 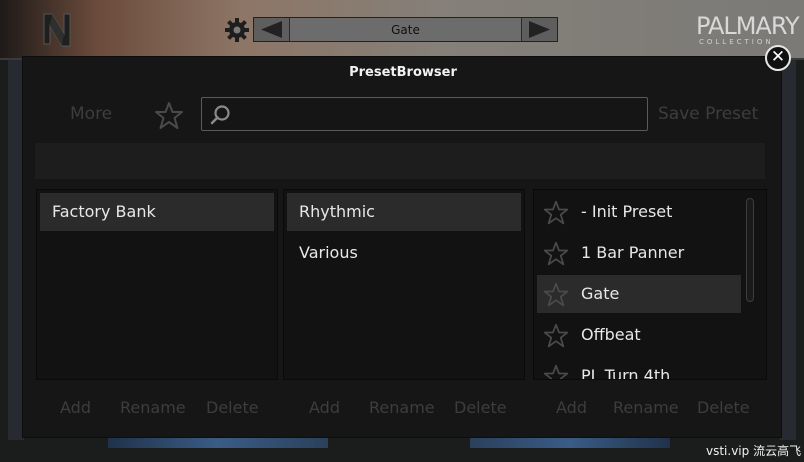 What do you see at coordinates (75, 407) in the screenshot?
I see `bank-add-button: Add` at bounding box center [75, 407].